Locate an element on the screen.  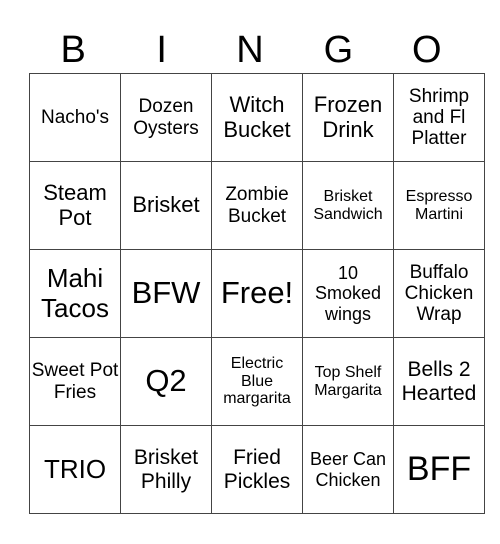
bingo-cell: 10 Smoked wings is located at coordinates (348, 293).